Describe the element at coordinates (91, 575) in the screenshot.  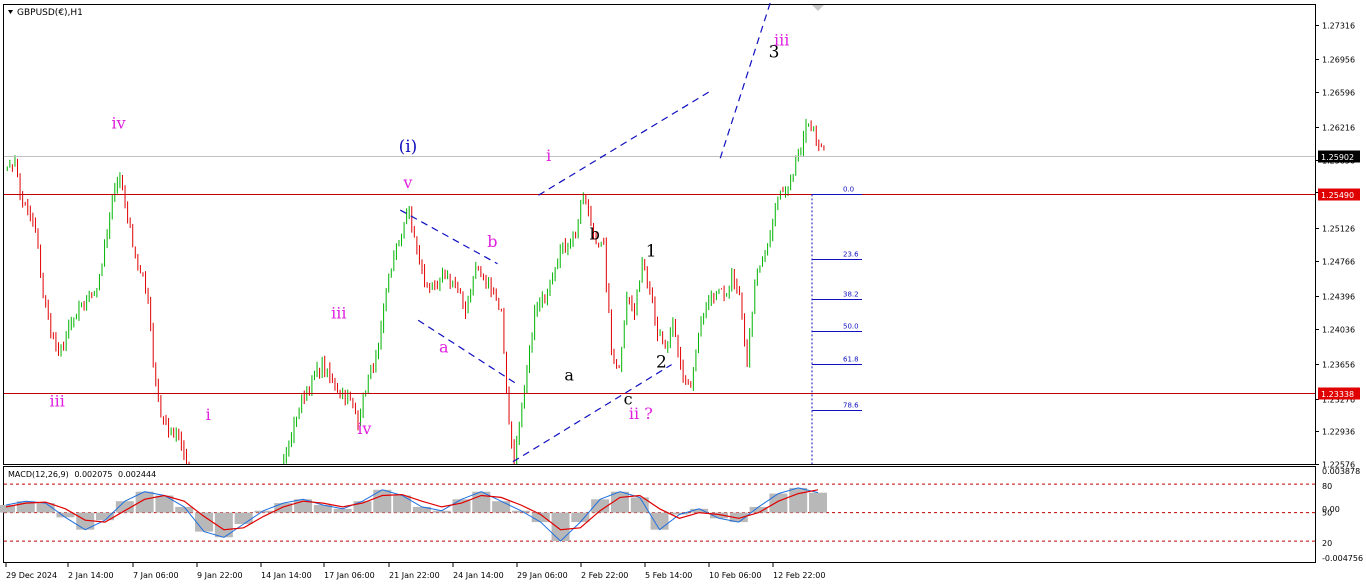
I see `time-tick-label: 2 Jan 14:00` at that location.